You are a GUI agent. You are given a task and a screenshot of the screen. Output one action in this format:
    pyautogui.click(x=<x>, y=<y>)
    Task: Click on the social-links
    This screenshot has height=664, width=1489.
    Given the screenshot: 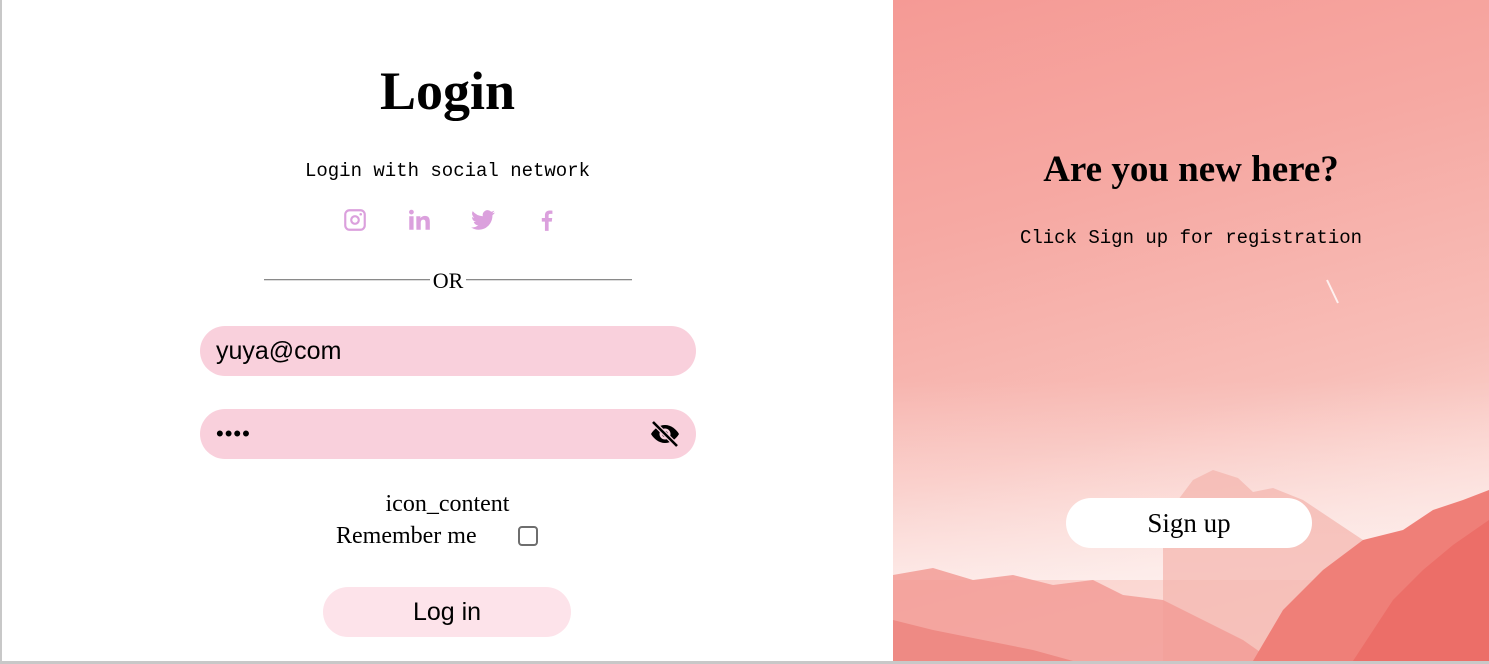 What is the action you would take?
    pyautogui.click(x=470, y=220)
    